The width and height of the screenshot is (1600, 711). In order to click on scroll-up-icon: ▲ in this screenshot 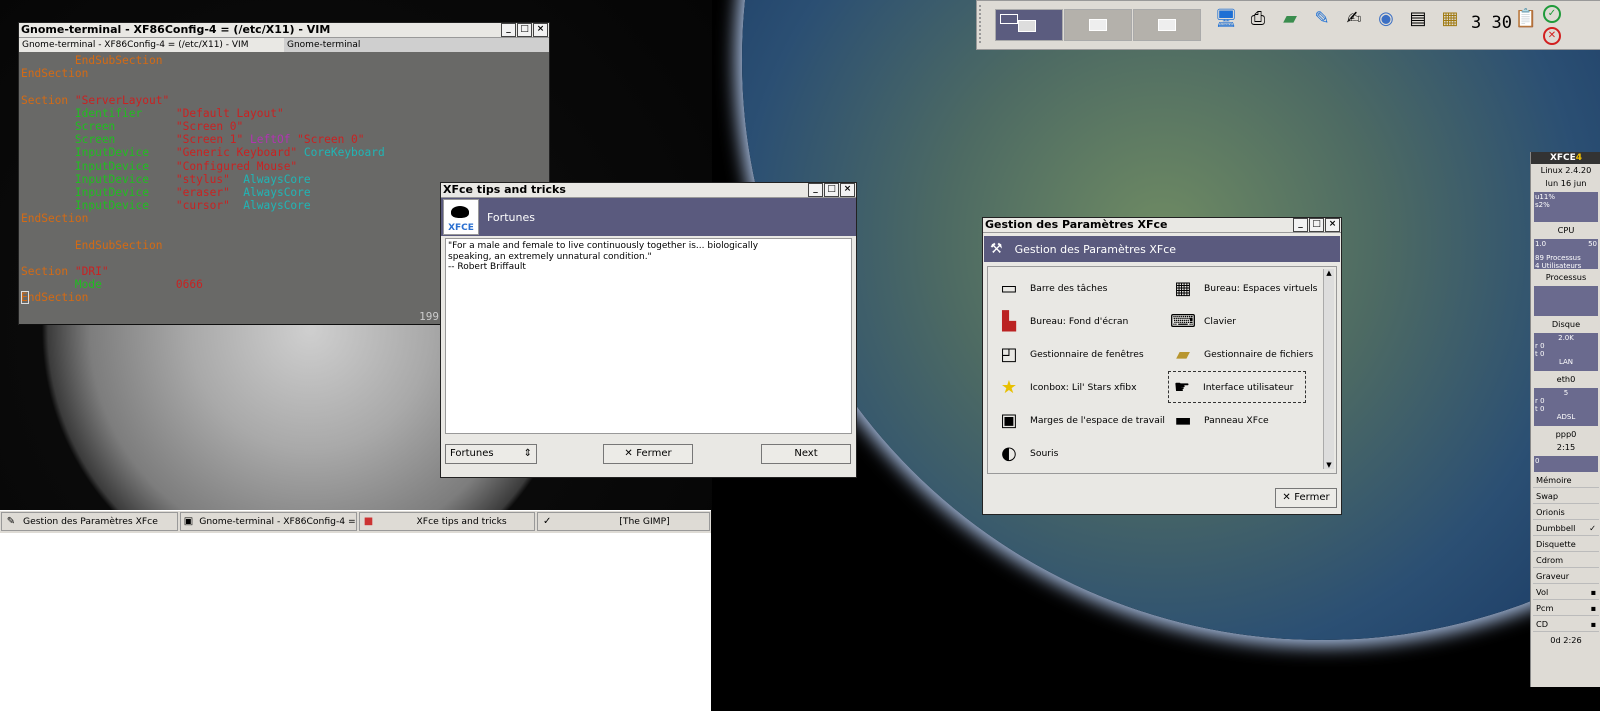, I will do `click(1329, 273)`.